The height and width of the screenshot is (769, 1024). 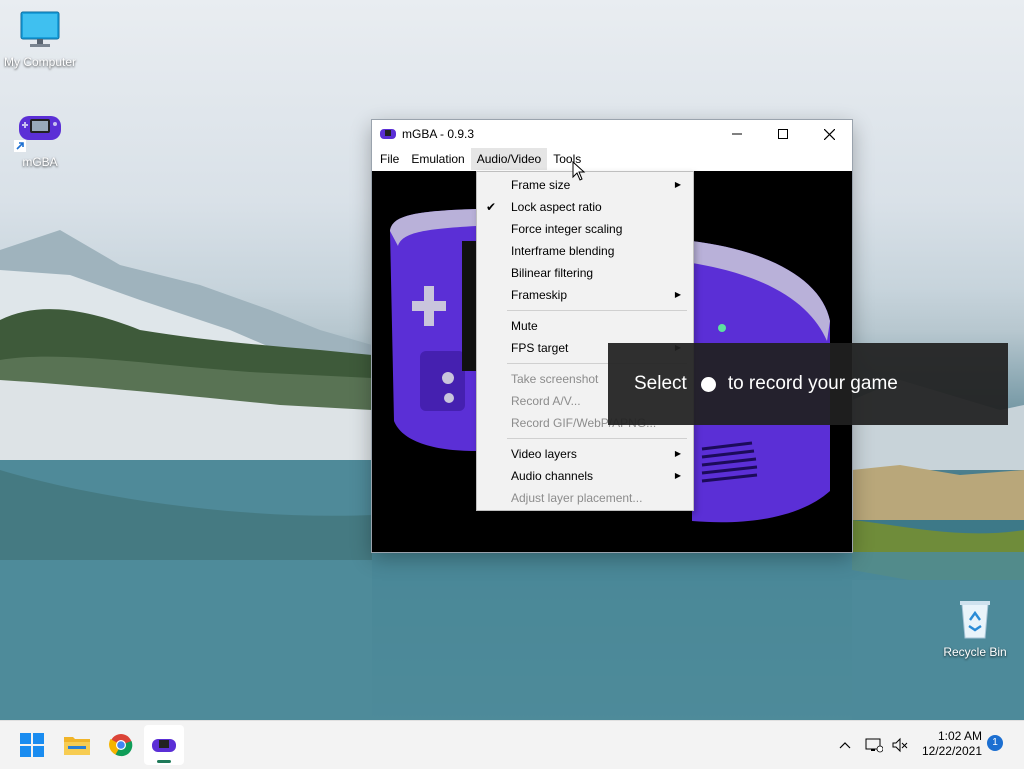 I want to click on close-button, so click(x=829, y=134).